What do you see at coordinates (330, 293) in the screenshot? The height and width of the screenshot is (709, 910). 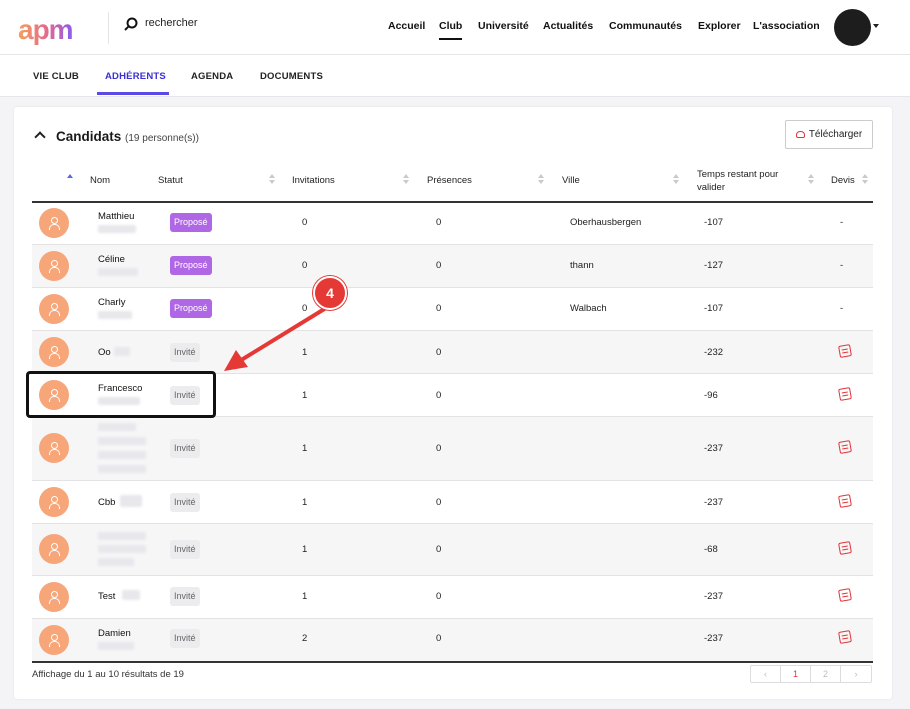 I see `step-number-badge: 4` at bounding box center [330, 293].